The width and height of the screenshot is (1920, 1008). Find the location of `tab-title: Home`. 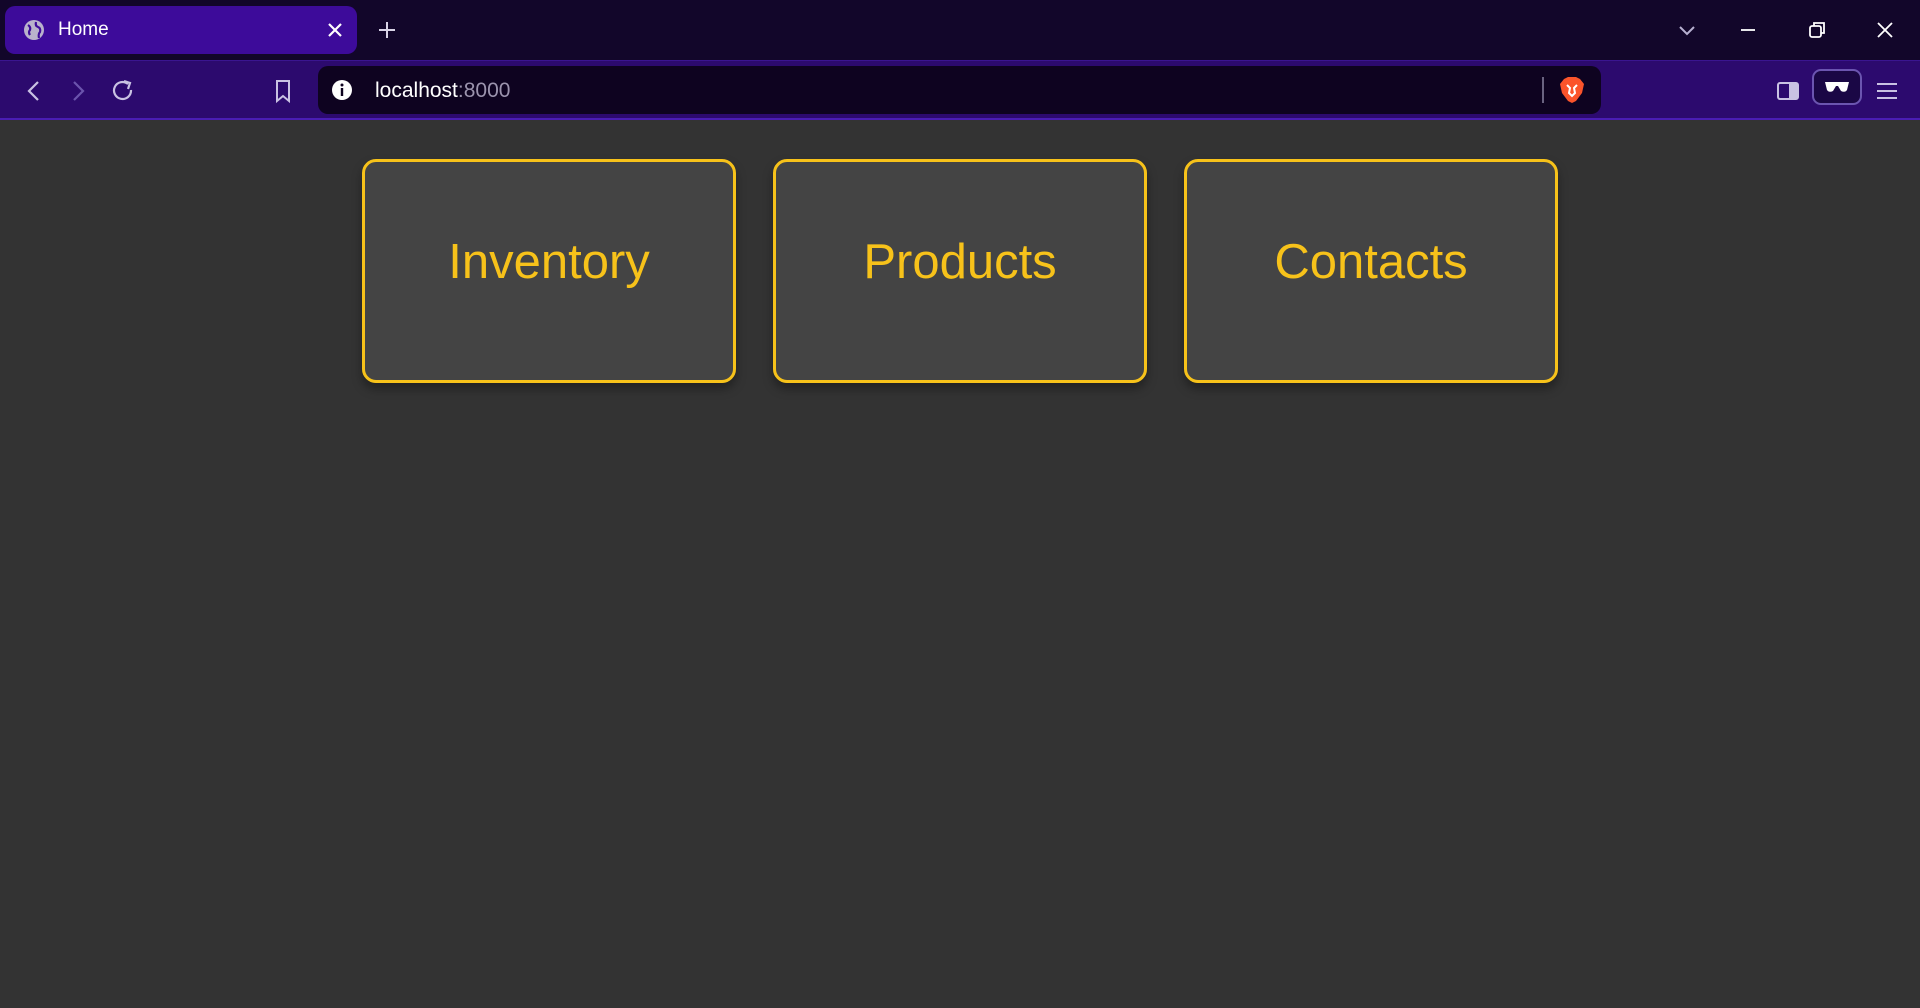

tab-title: Home is located at coordinates (83, 29).